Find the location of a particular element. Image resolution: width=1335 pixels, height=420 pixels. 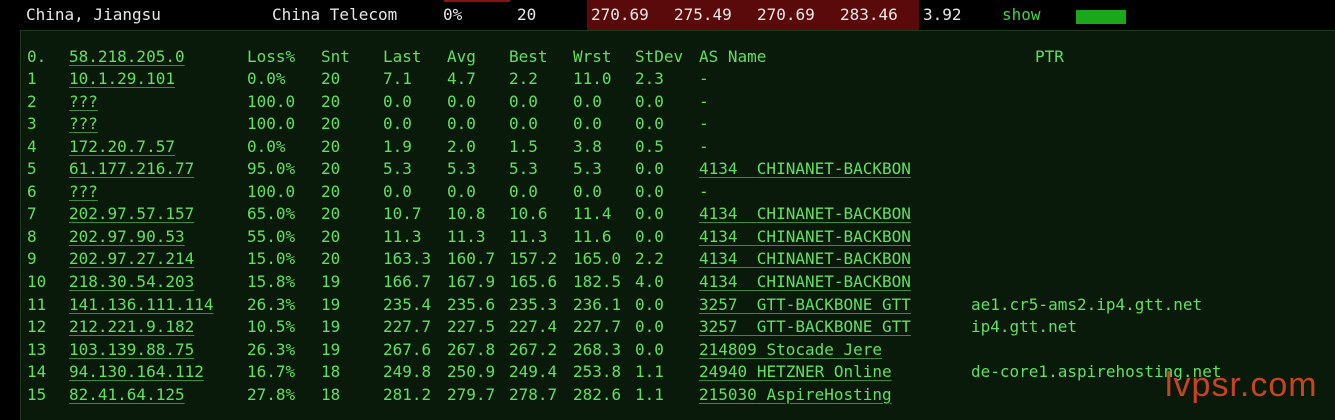

hop-snt: 20 is located at coordinates (331, 259).